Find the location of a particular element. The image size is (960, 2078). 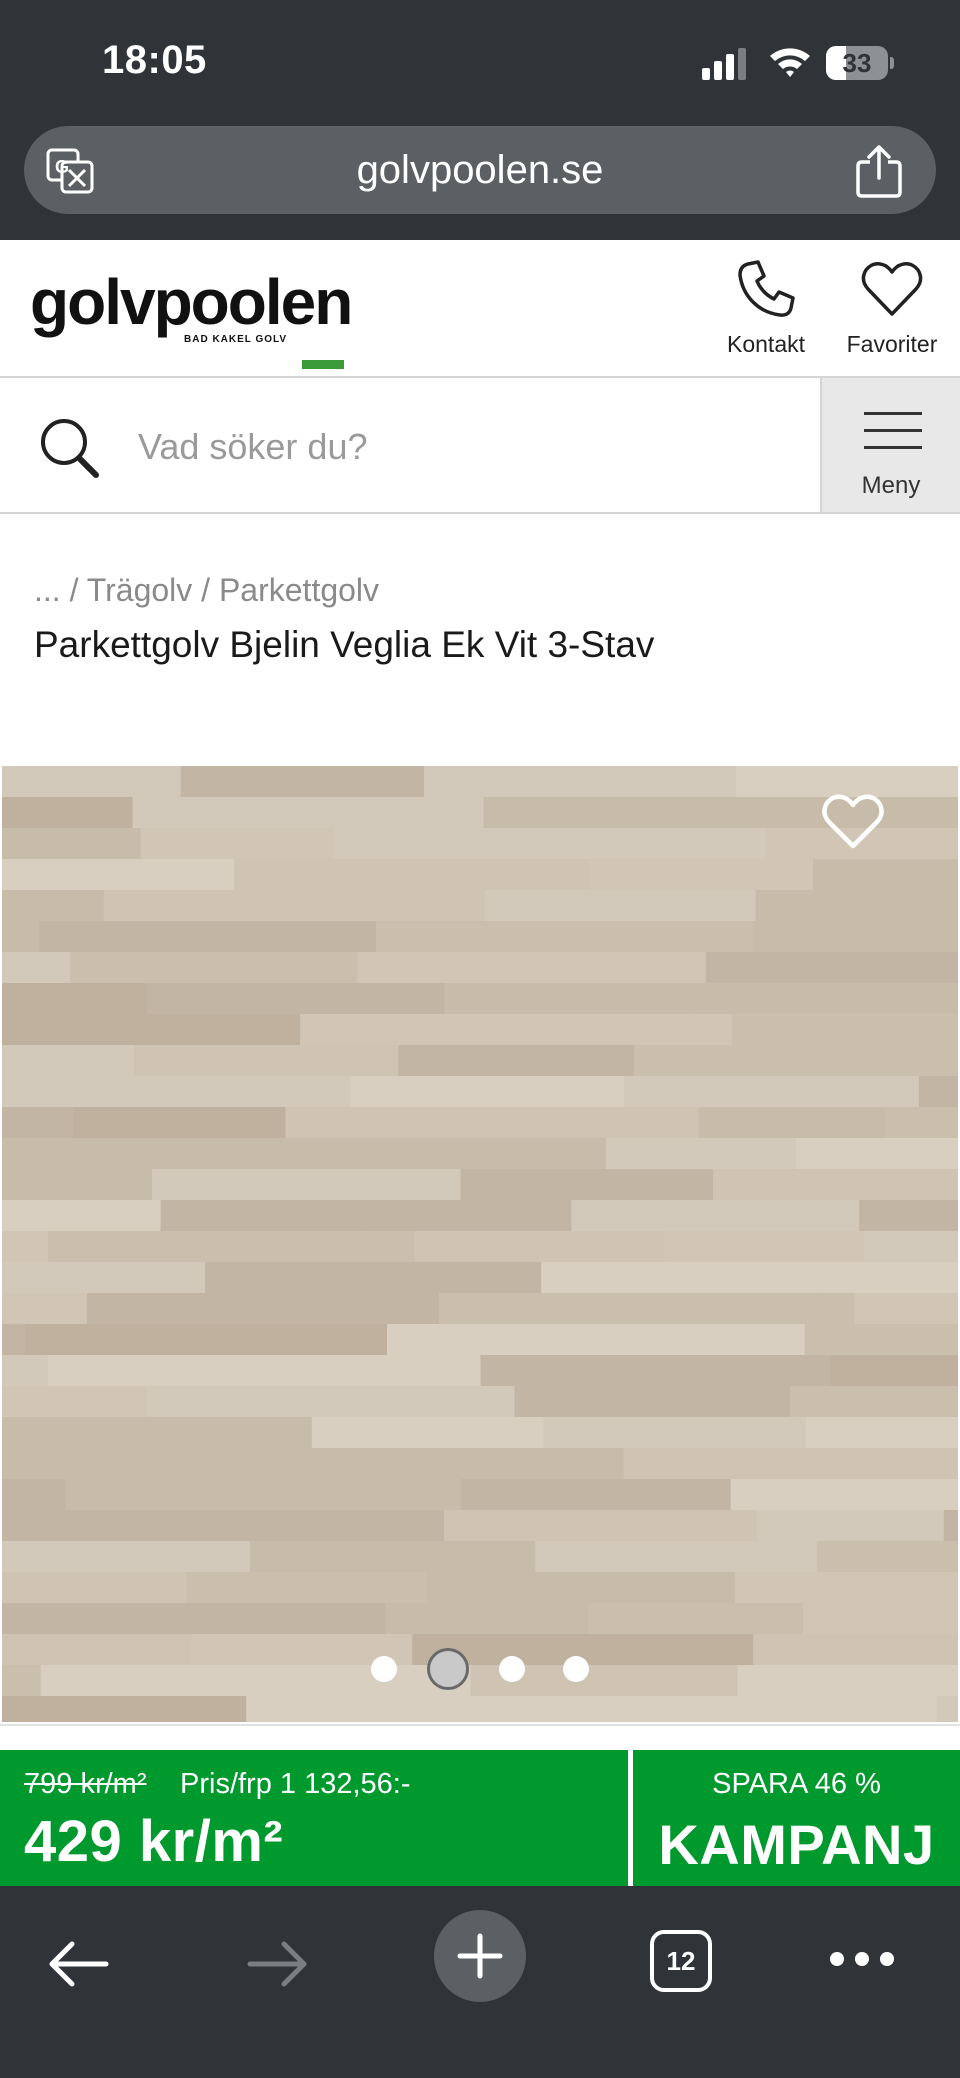

back-arrow-icon is located at coordinates (78, 1964).